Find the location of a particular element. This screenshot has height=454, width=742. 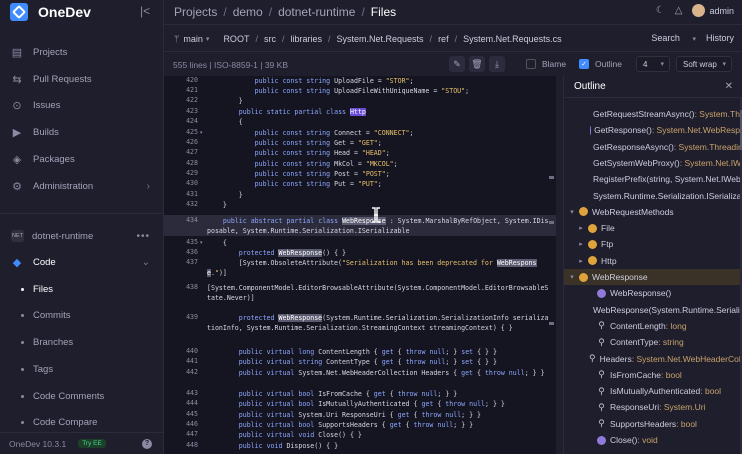

outline-item: ⚲ ResponseUri : System.Uri is located at coordinates (652, 407).